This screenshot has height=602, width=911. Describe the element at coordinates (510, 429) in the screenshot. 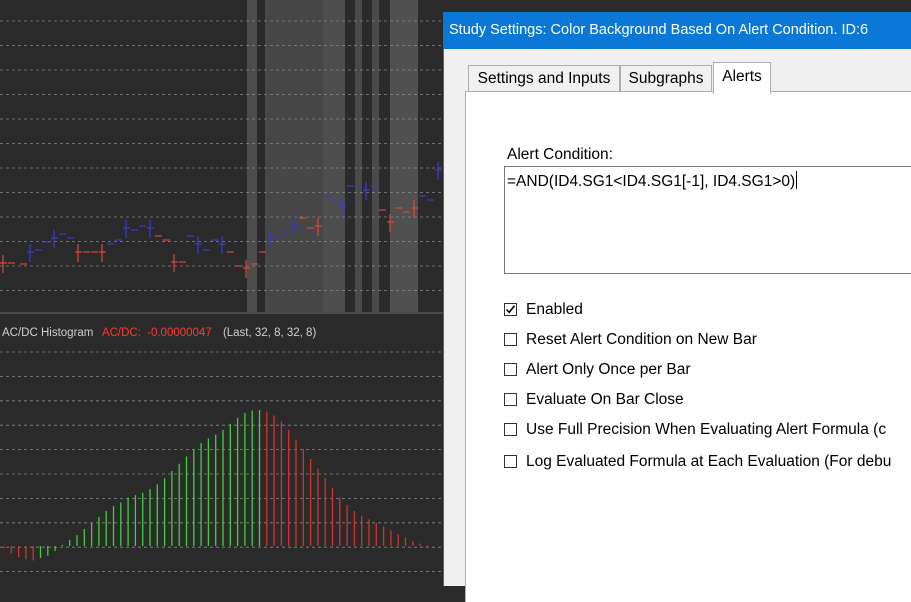

I see `full-precision-checkbox` at that location.